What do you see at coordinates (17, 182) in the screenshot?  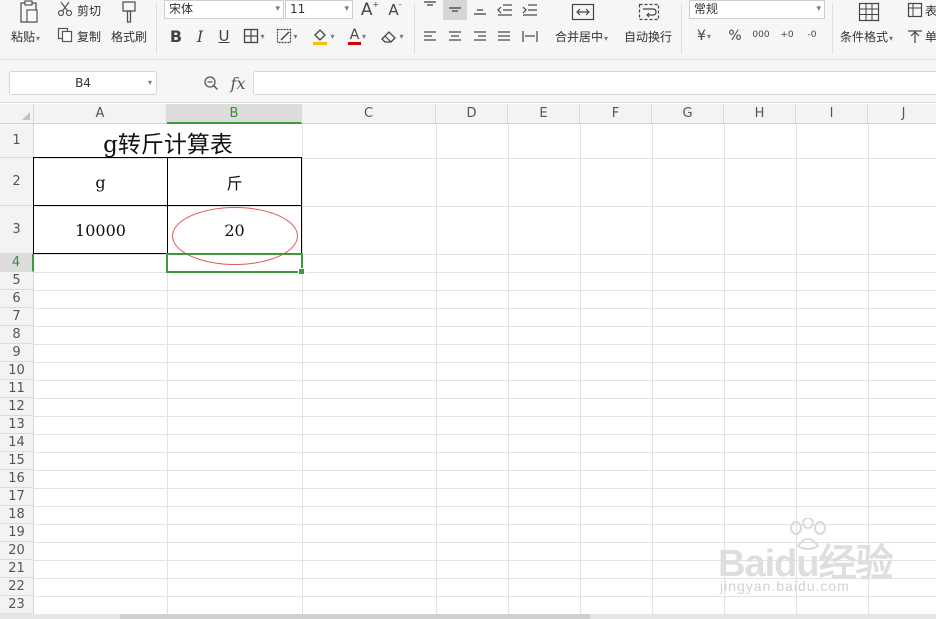 I see `row-header-2: 2` at bounding box center [17, 182].